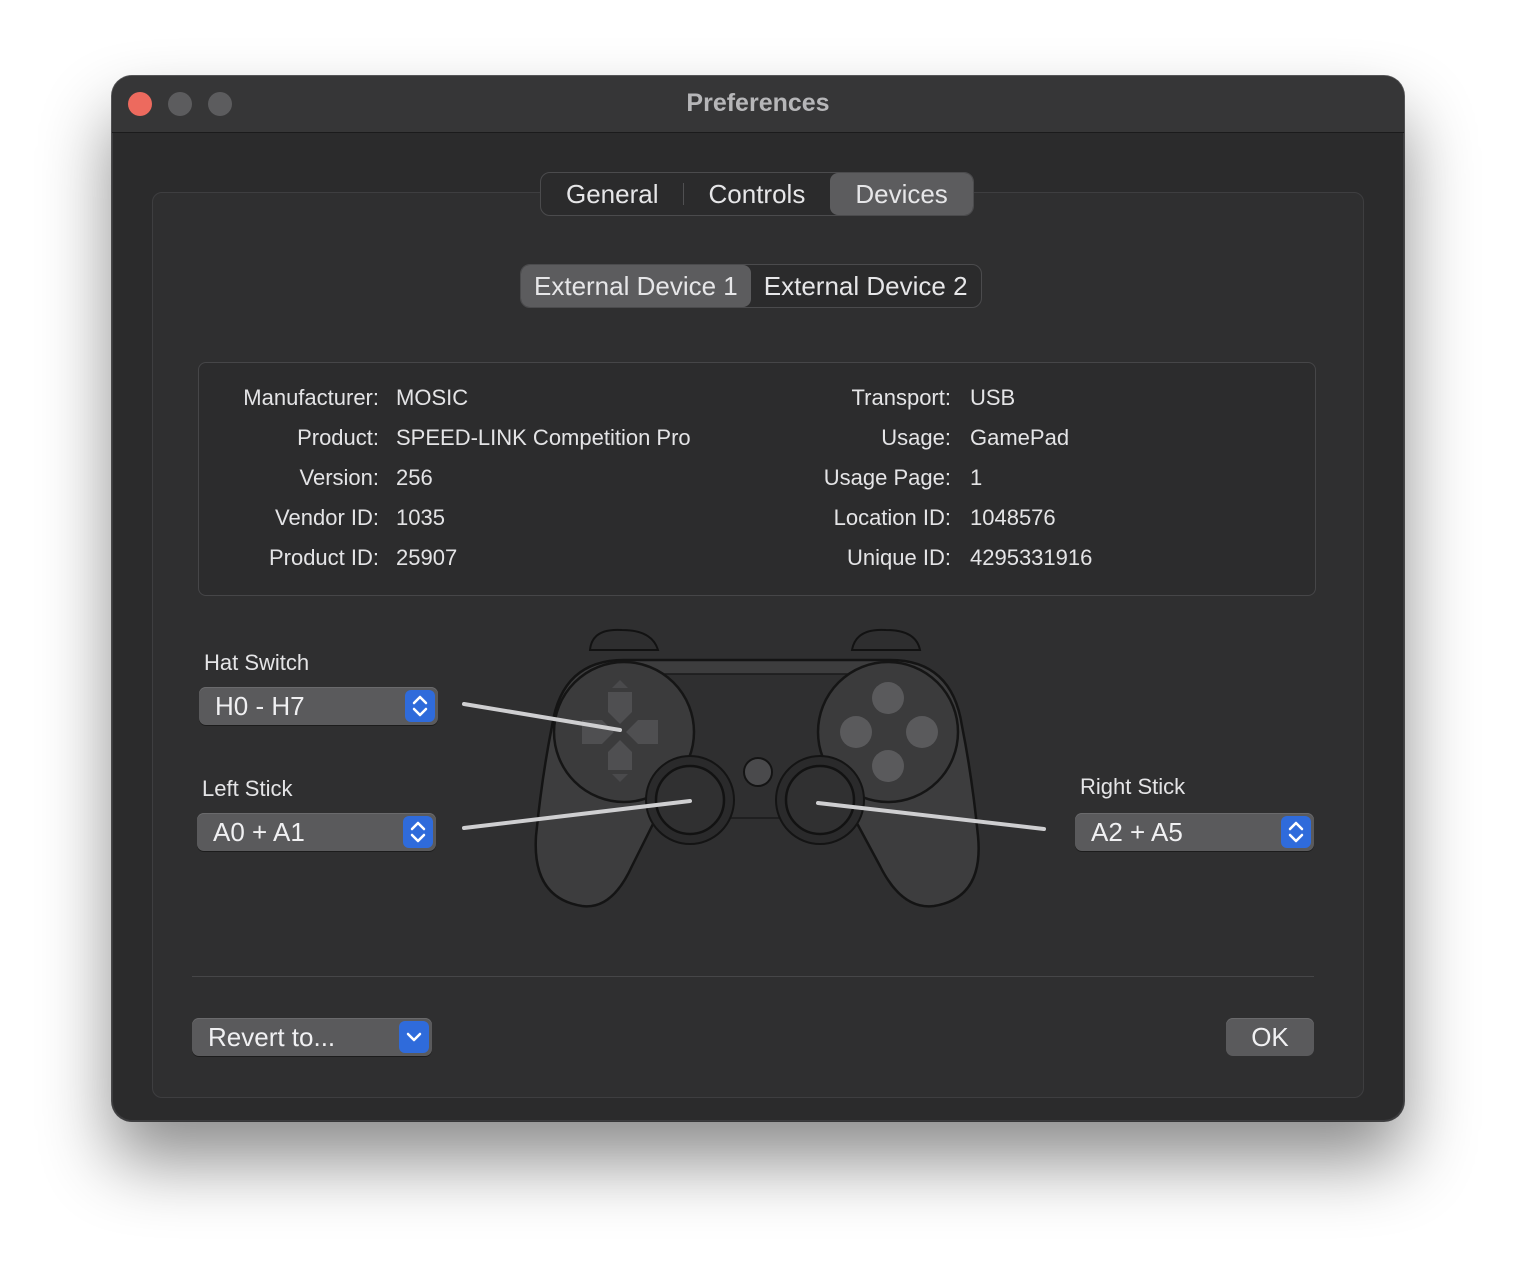 The width and height of the screenshot is (1516, 1270). Describe the element at coordinates (259, 832) in the screenshot. I see `left-stick-value: A0 + A1` at that location.